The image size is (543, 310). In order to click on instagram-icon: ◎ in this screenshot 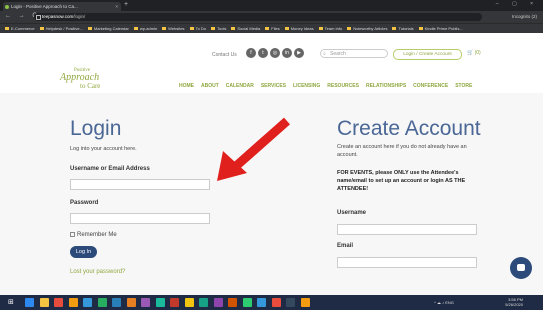, I will do `click(275, 53)`.